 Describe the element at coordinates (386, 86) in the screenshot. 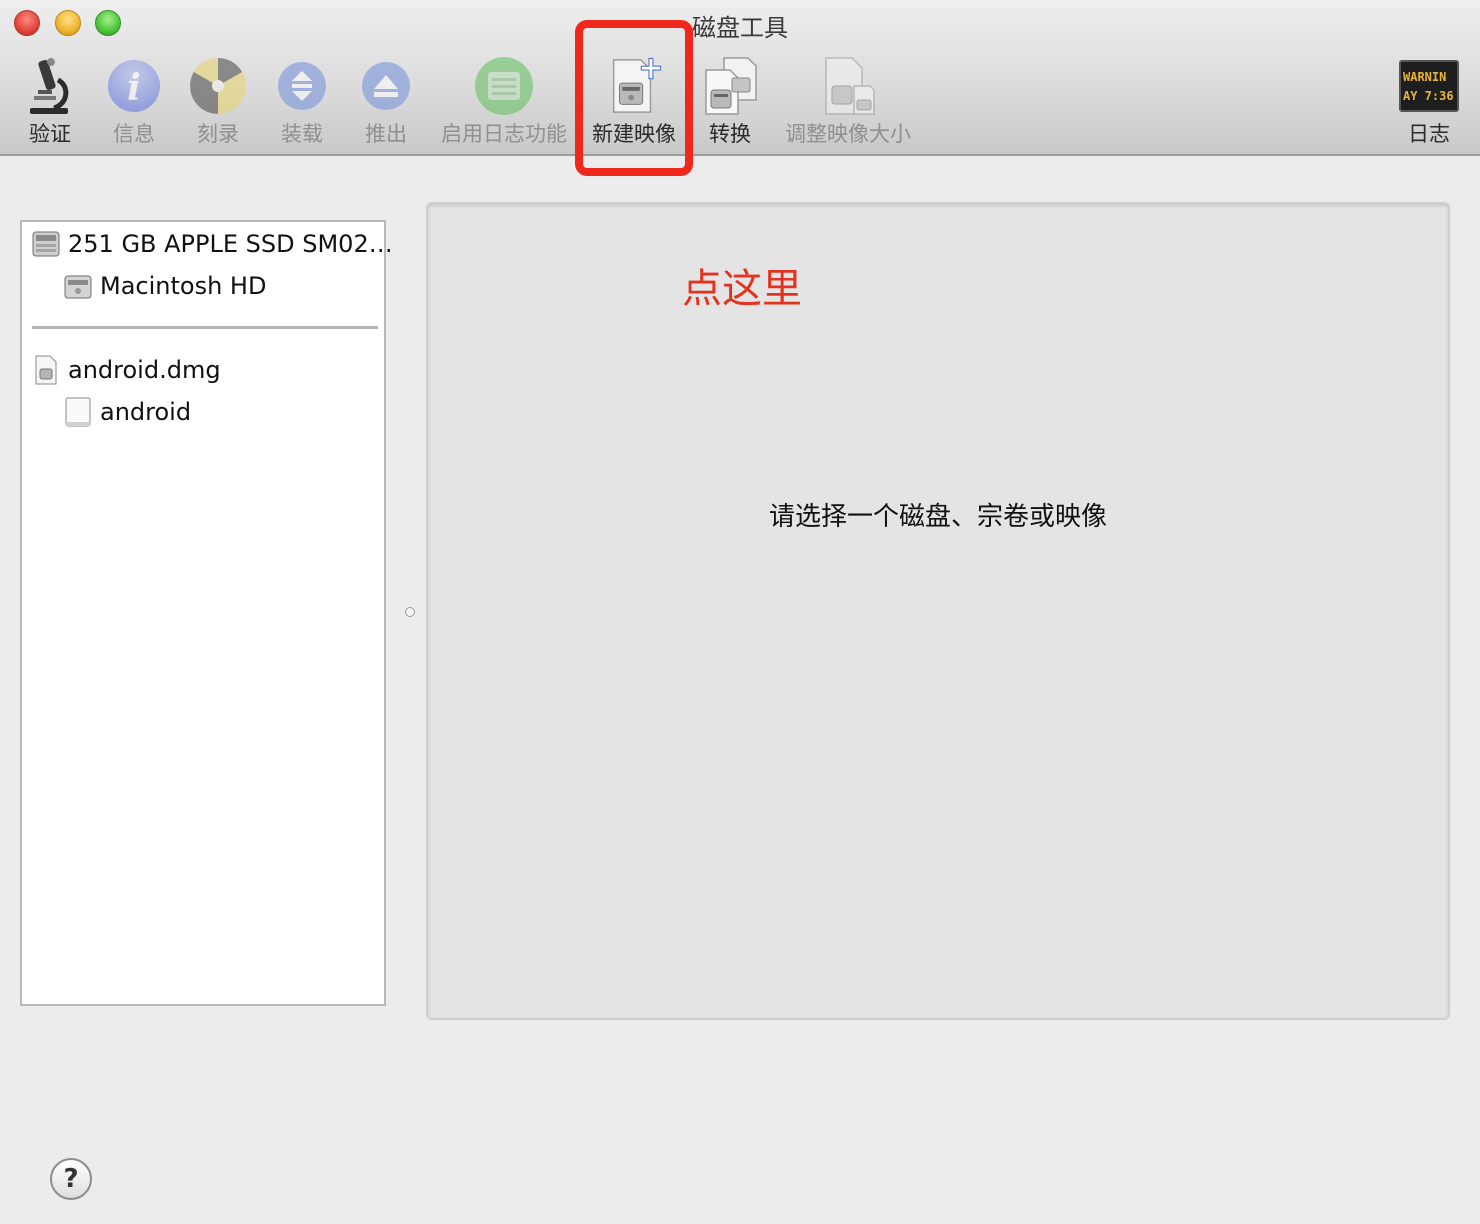

I see `eject-icon` at that location.